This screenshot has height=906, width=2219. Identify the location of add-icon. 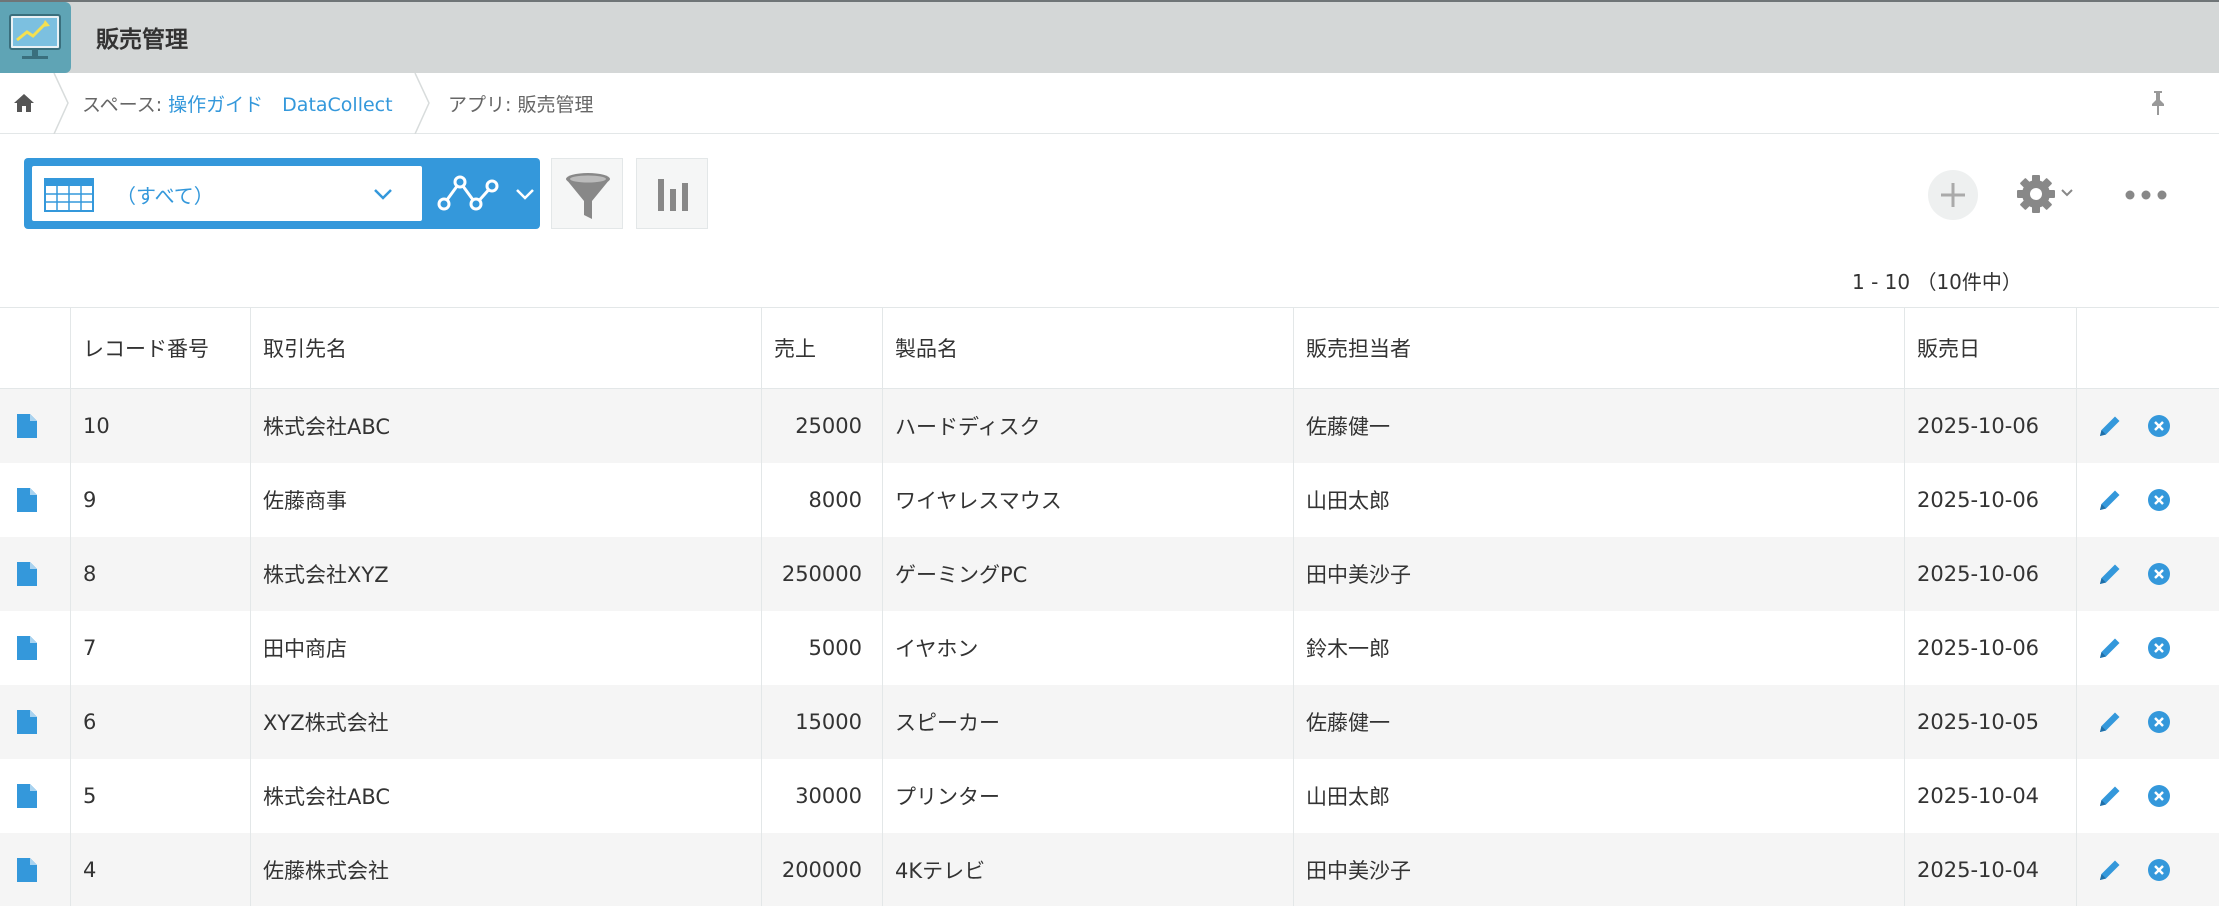
(1953, 195).